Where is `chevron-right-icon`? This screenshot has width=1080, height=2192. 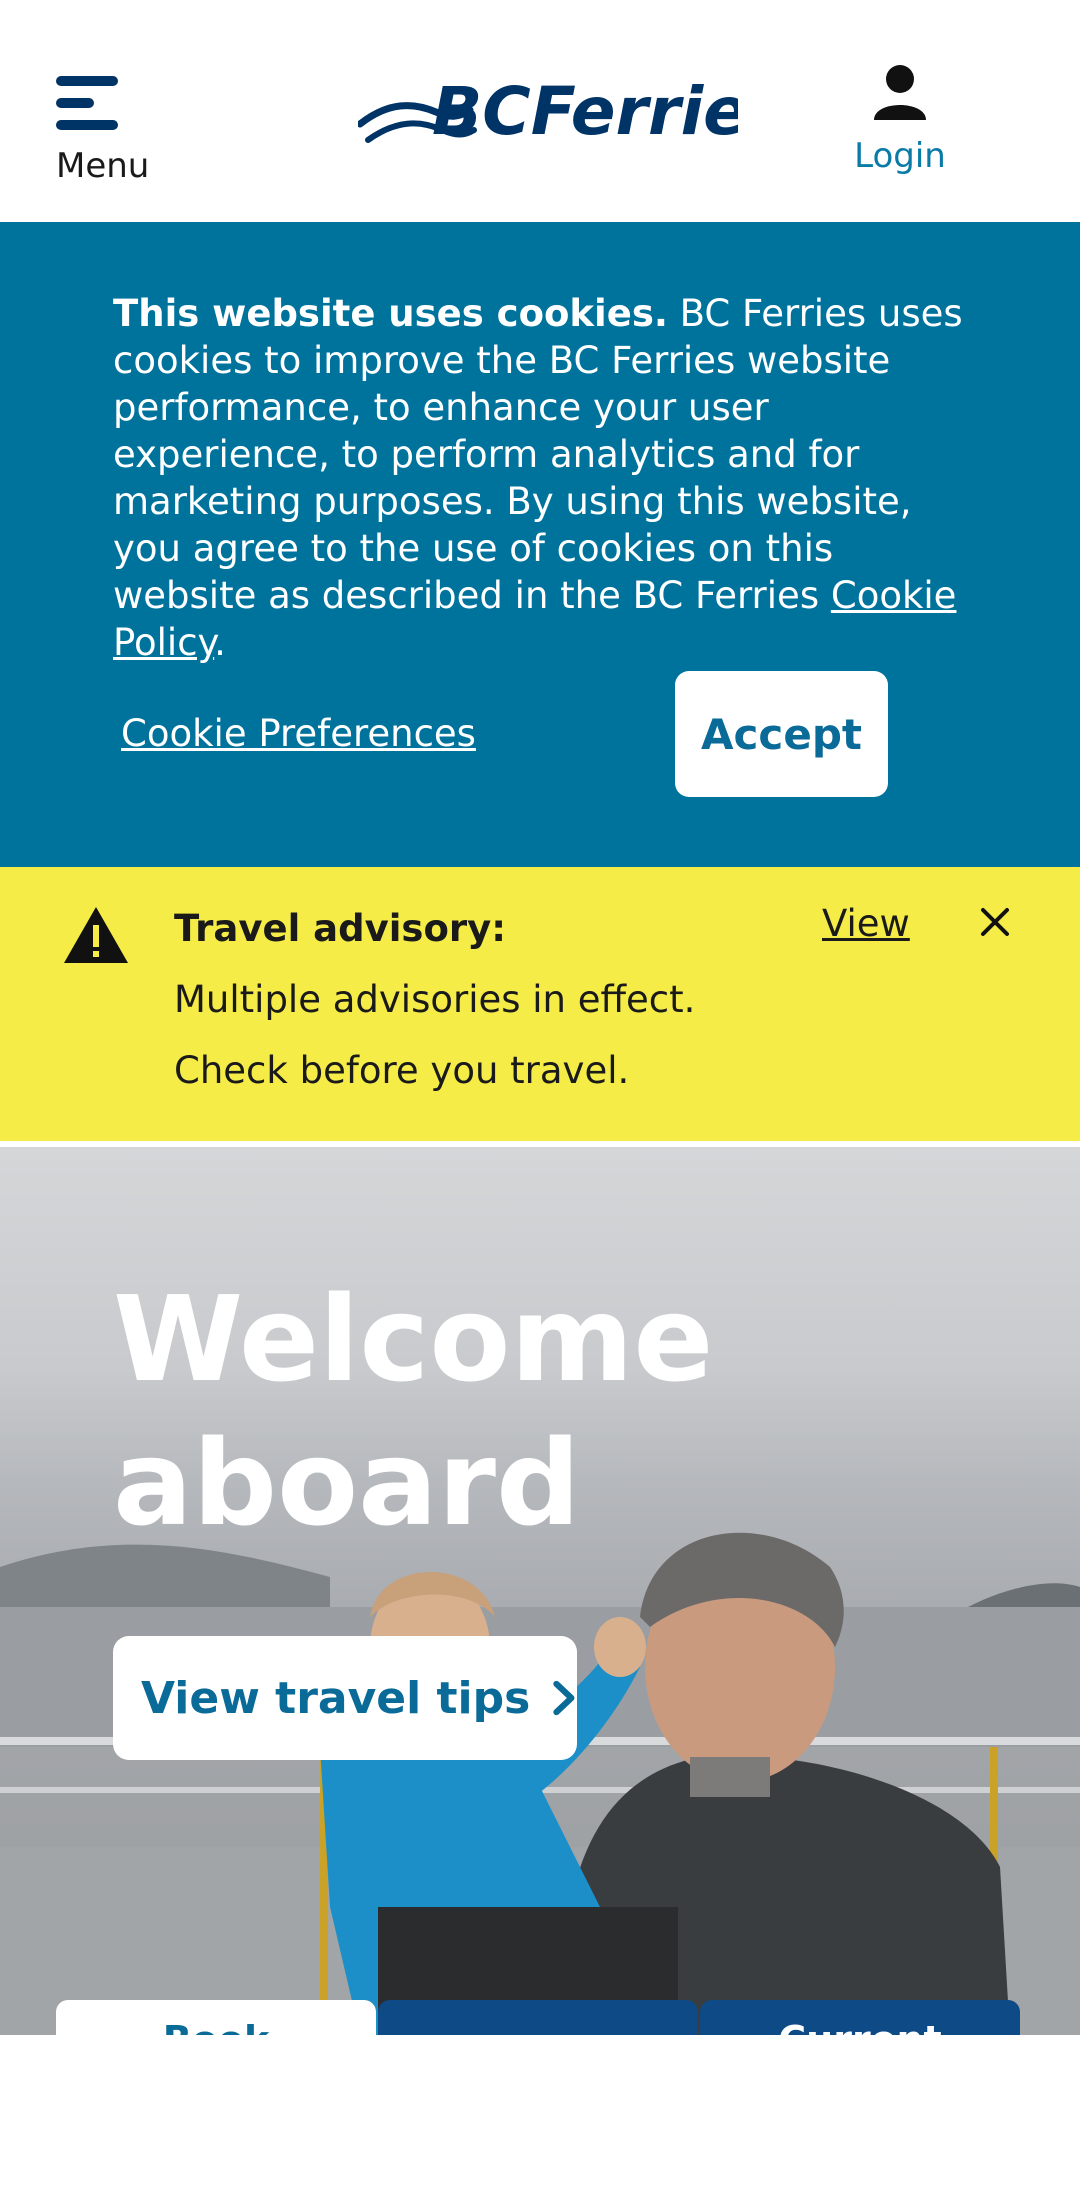
chevron-right-icon is located at coordinates (564, 1698).